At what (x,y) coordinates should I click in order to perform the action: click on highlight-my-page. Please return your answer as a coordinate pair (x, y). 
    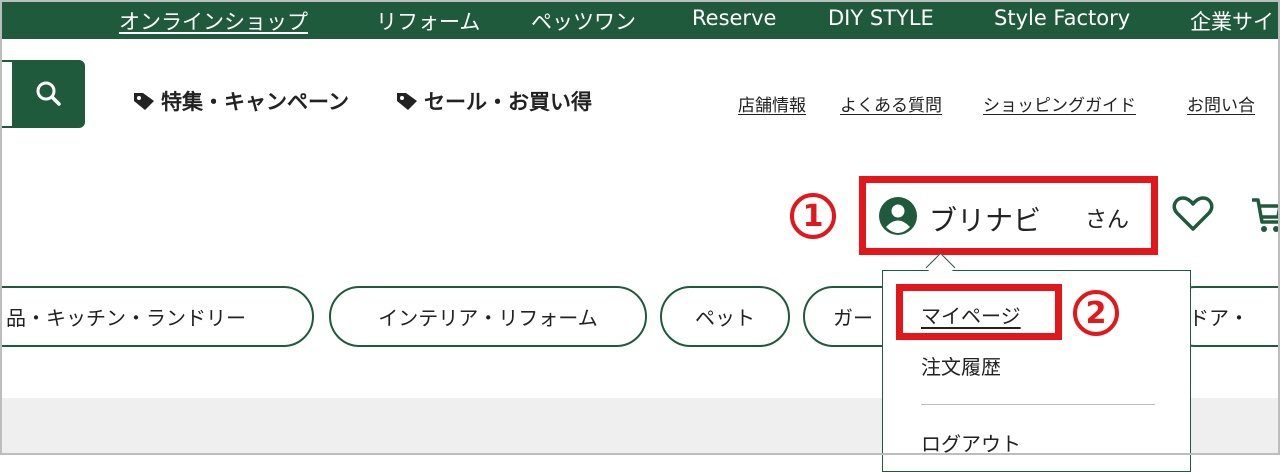
    Looking at the image, I should click on (979, 312).